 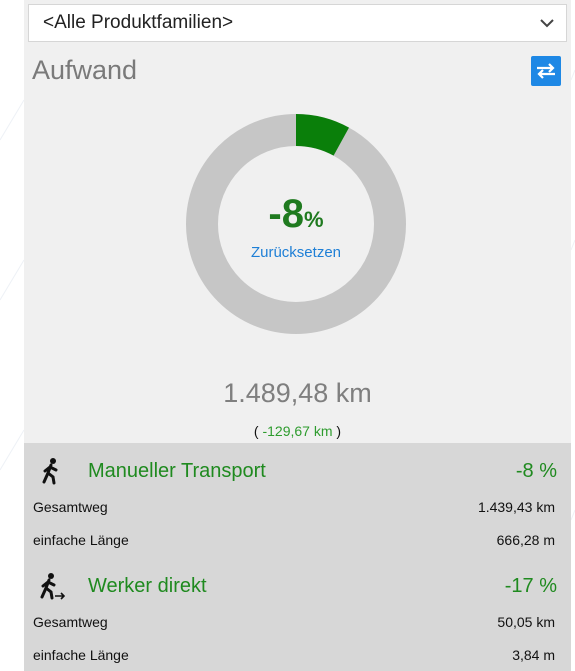 What do you see at coordinates (525, 540) in the screenshot?
I see `row-value: 666,28 m` at bounding box center [525, 540].